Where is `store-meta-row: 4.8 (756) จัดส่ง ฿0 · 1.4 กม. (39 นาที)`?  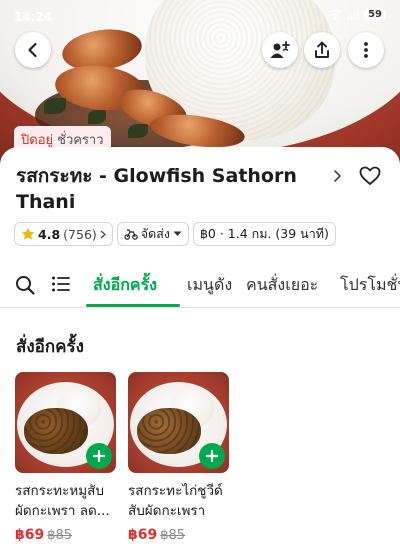 store-meta-row: 4.8 (756) จัดส่ง ฿0 · 1.4 กม. (39 นาที) is located at coordinates (175, 234).